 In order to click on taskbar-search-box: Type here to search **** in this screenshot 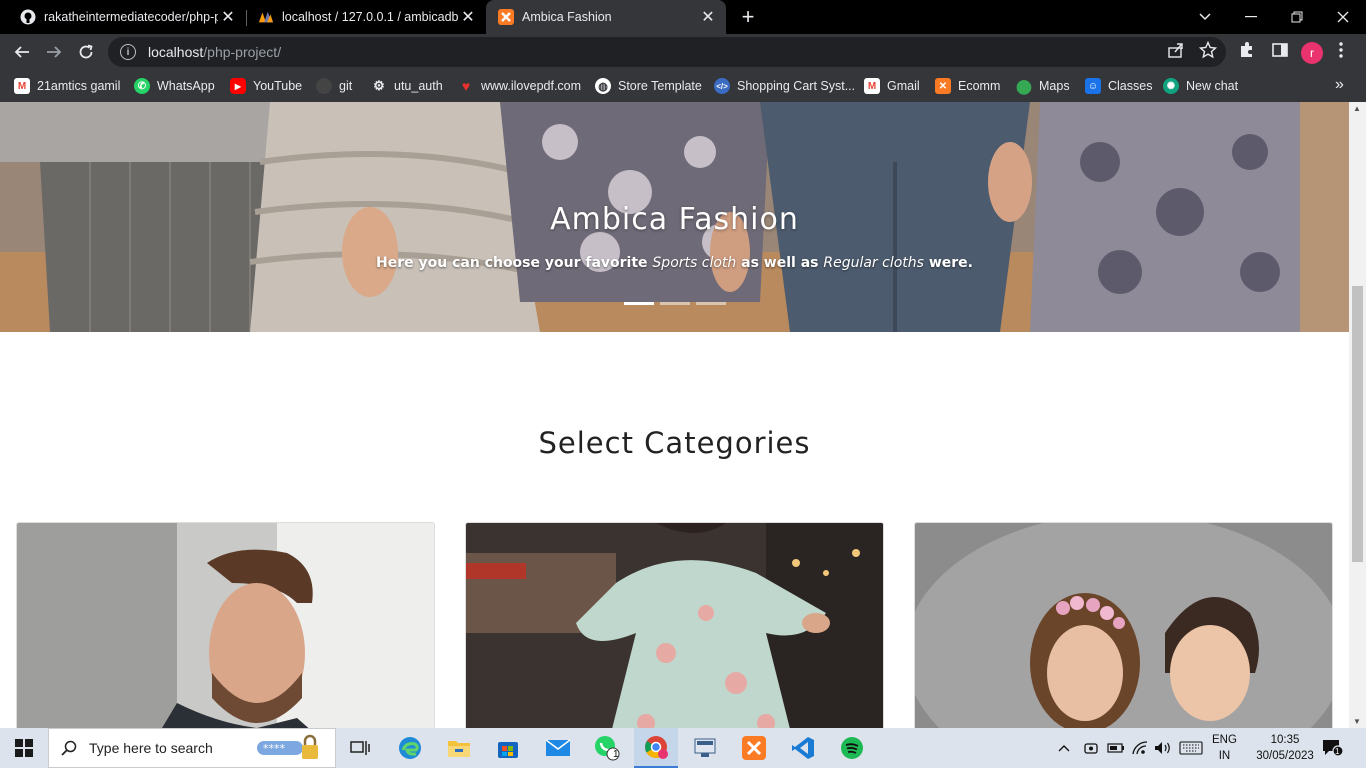, I will do `click(192, 748)`.